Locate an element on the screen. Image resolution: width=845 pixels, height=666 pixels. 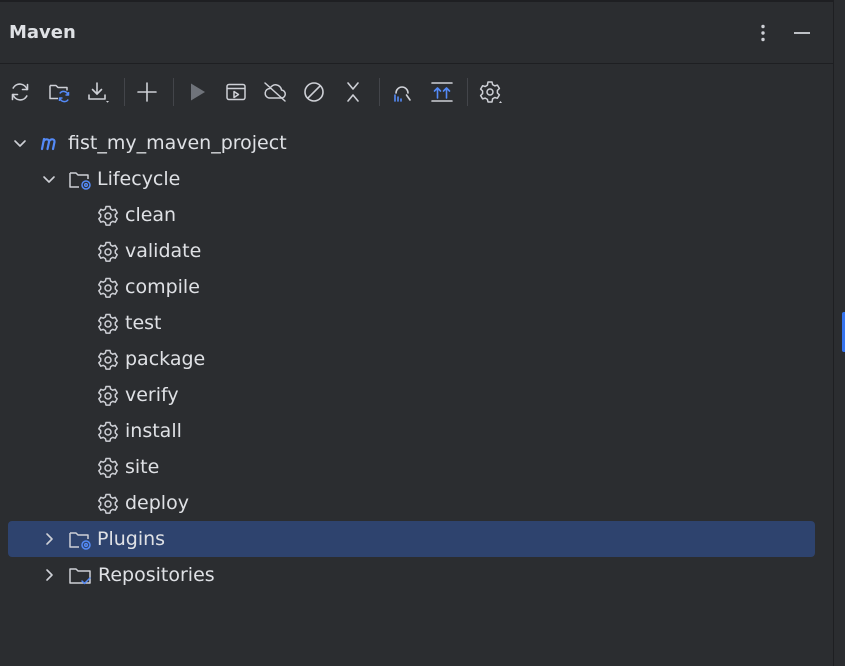
tree-node-goal-compile: compile is located at coordinates (411, 287).